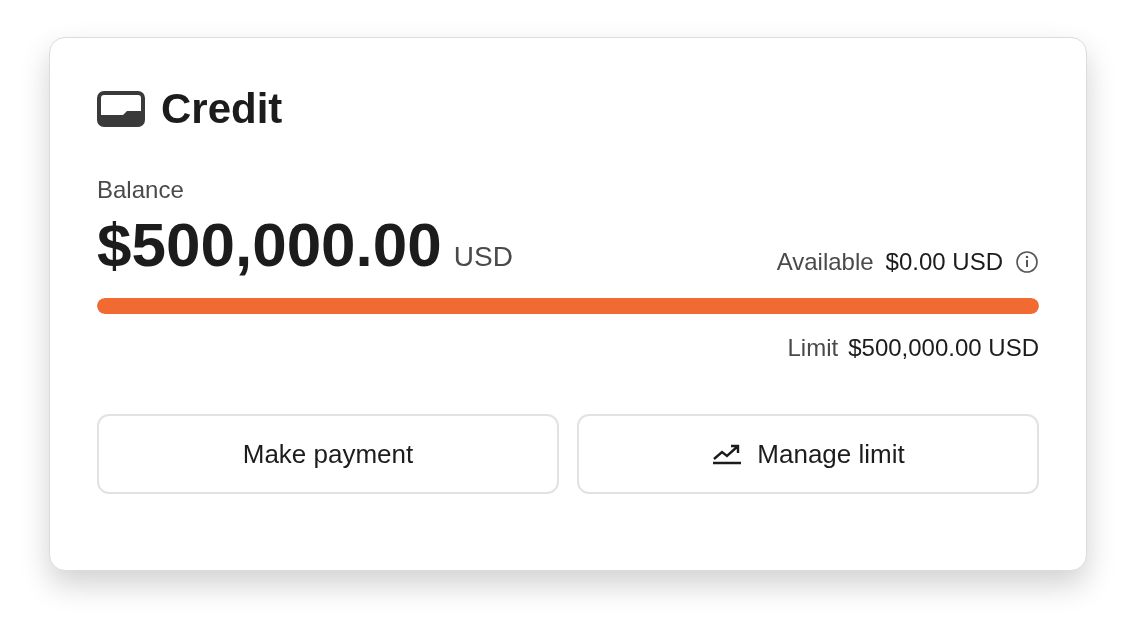 The height and width of the screenshot is (632, 1136). Describe the element at coordinates (813, 348) in the screenshot. I see `limit-label: Limit` at that location.